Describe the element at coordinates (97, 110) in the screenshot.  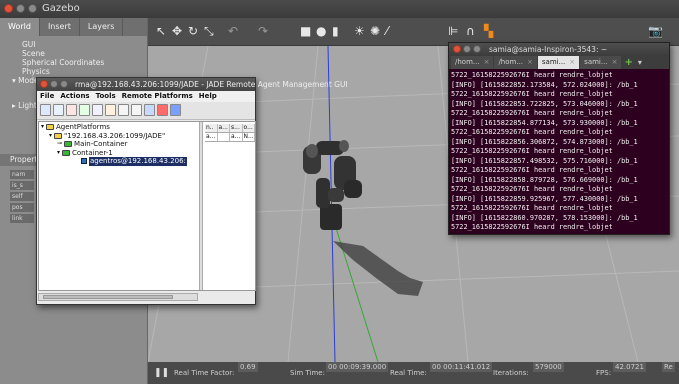
I see `migrate-icon` at that location.